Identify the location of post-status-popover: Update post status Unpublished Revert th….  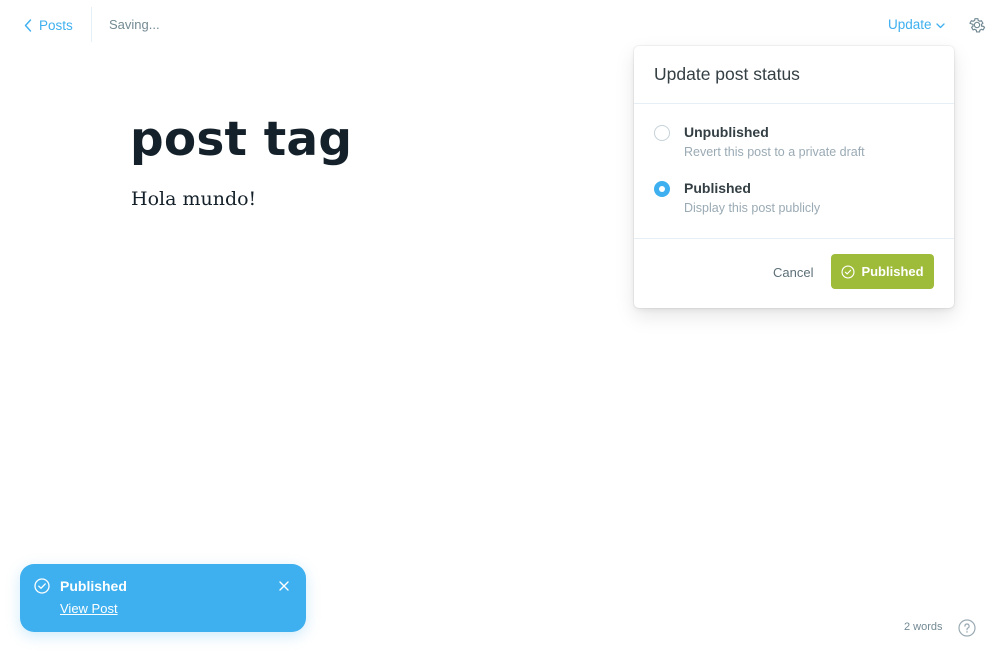
(794, 177).